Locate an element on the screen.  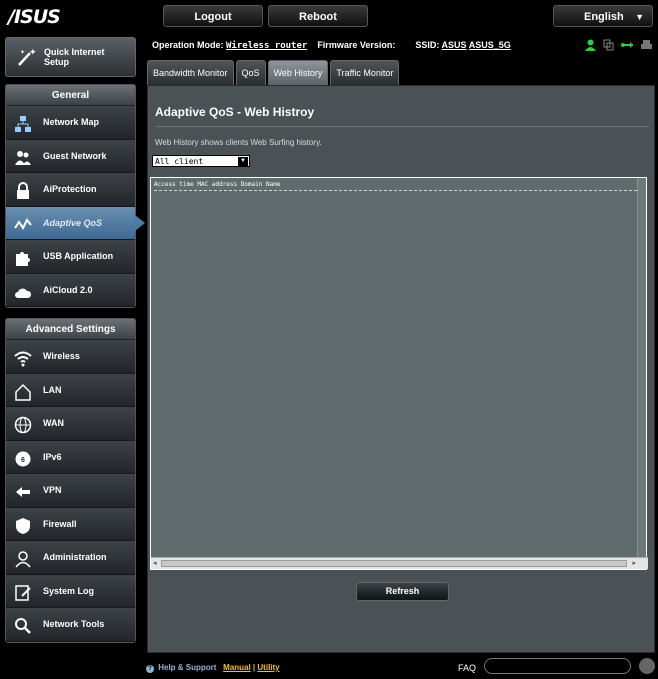
active-indicator-arrow is located at coordinates (140, 222).